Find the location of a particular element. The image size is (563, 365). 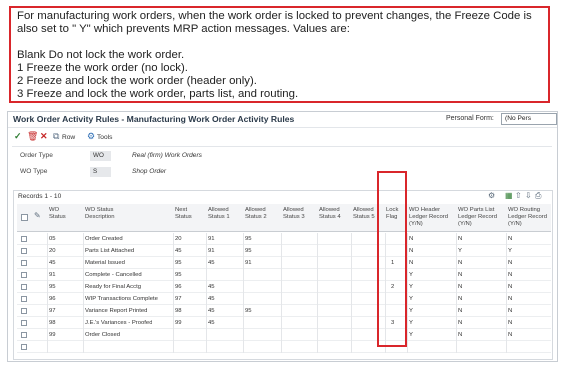

cell-desc: Order Created is located at coordinates (104, 239).